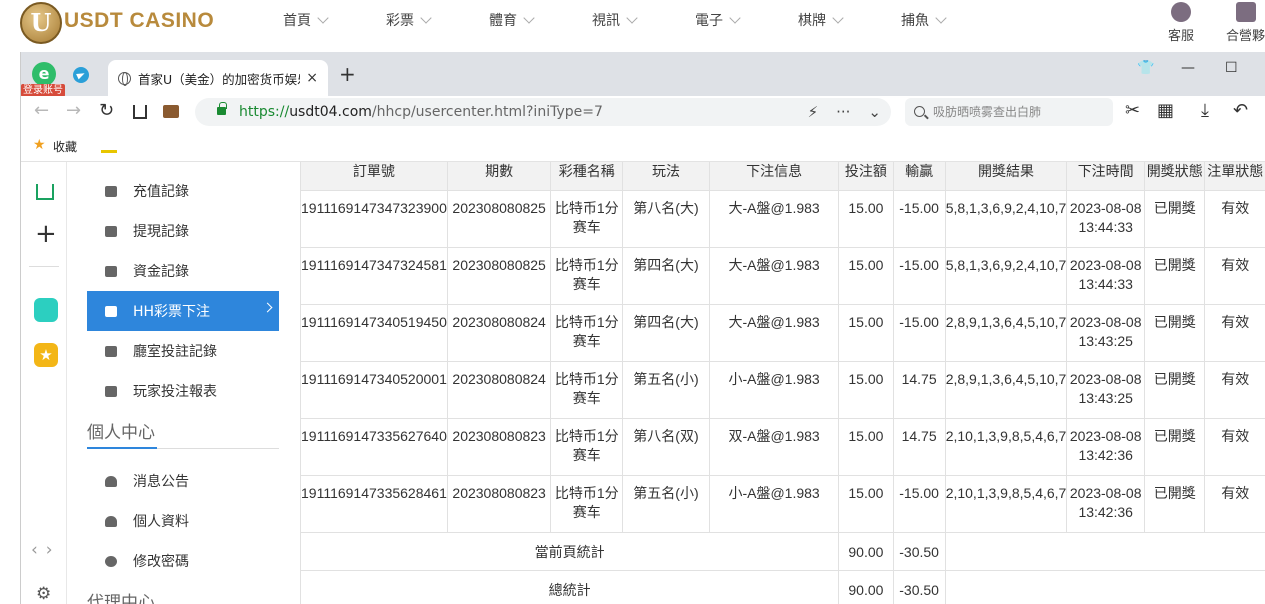 The width and height of the screenshot is (1265, 604). Describe the element at coordinates (374, 333) in the screenshot. I see `cell-order-no: 1911169147340519450` at that location.